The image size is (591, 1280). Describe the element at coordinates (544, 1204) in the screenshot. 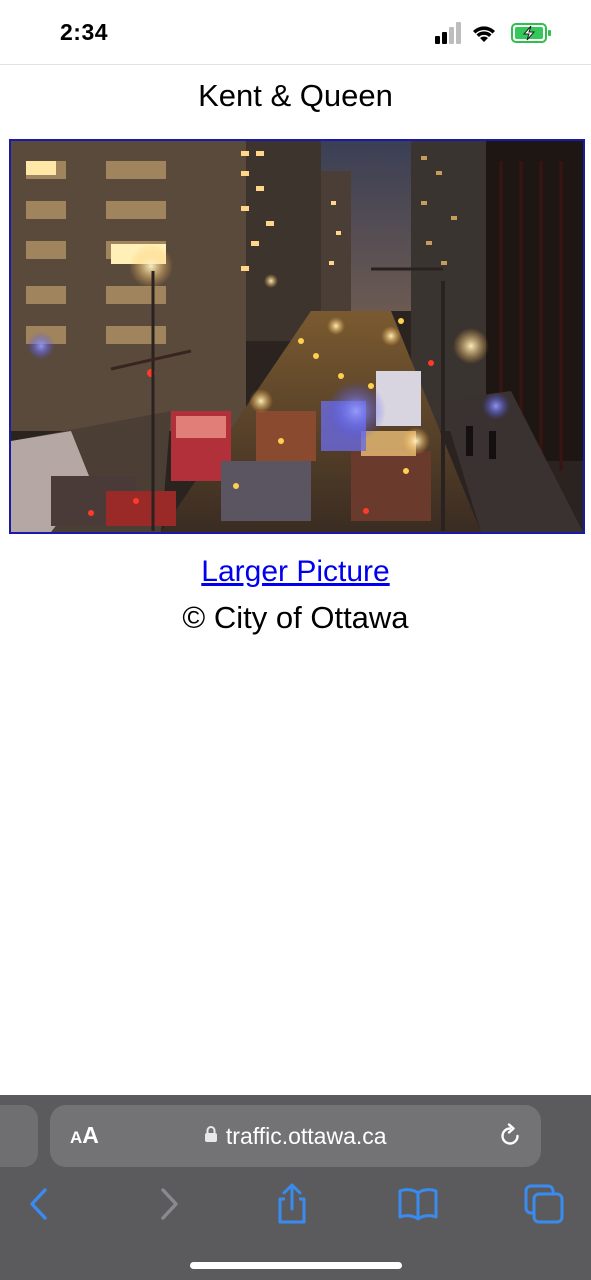

I see `tabs-icon` at that location.